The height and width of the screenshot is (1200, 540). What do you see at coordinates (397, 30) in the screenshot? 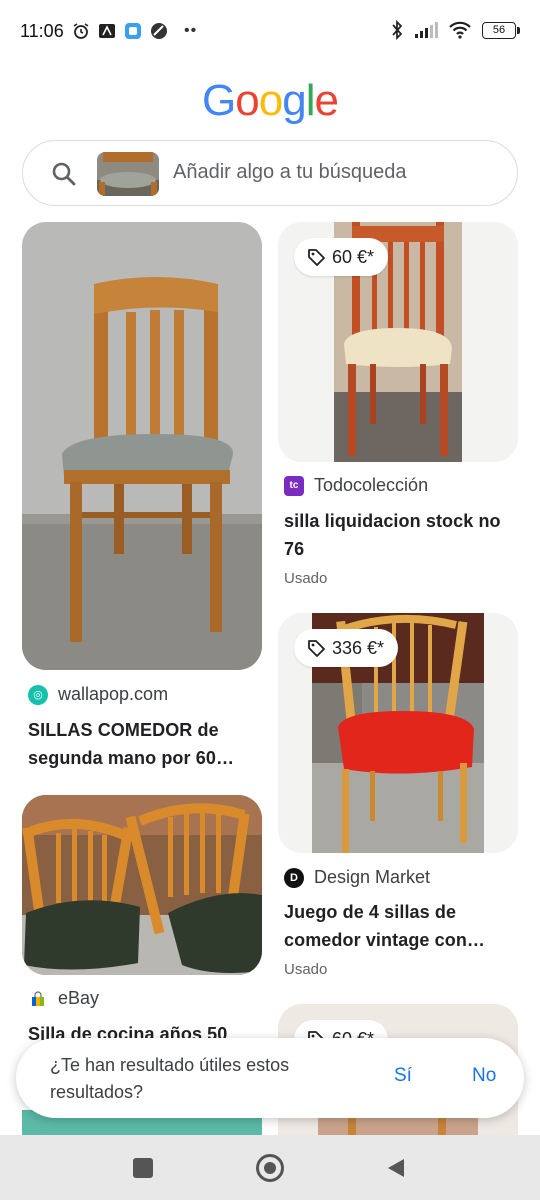
I see `bluetooth-icon` at bounding box center [397, 30].